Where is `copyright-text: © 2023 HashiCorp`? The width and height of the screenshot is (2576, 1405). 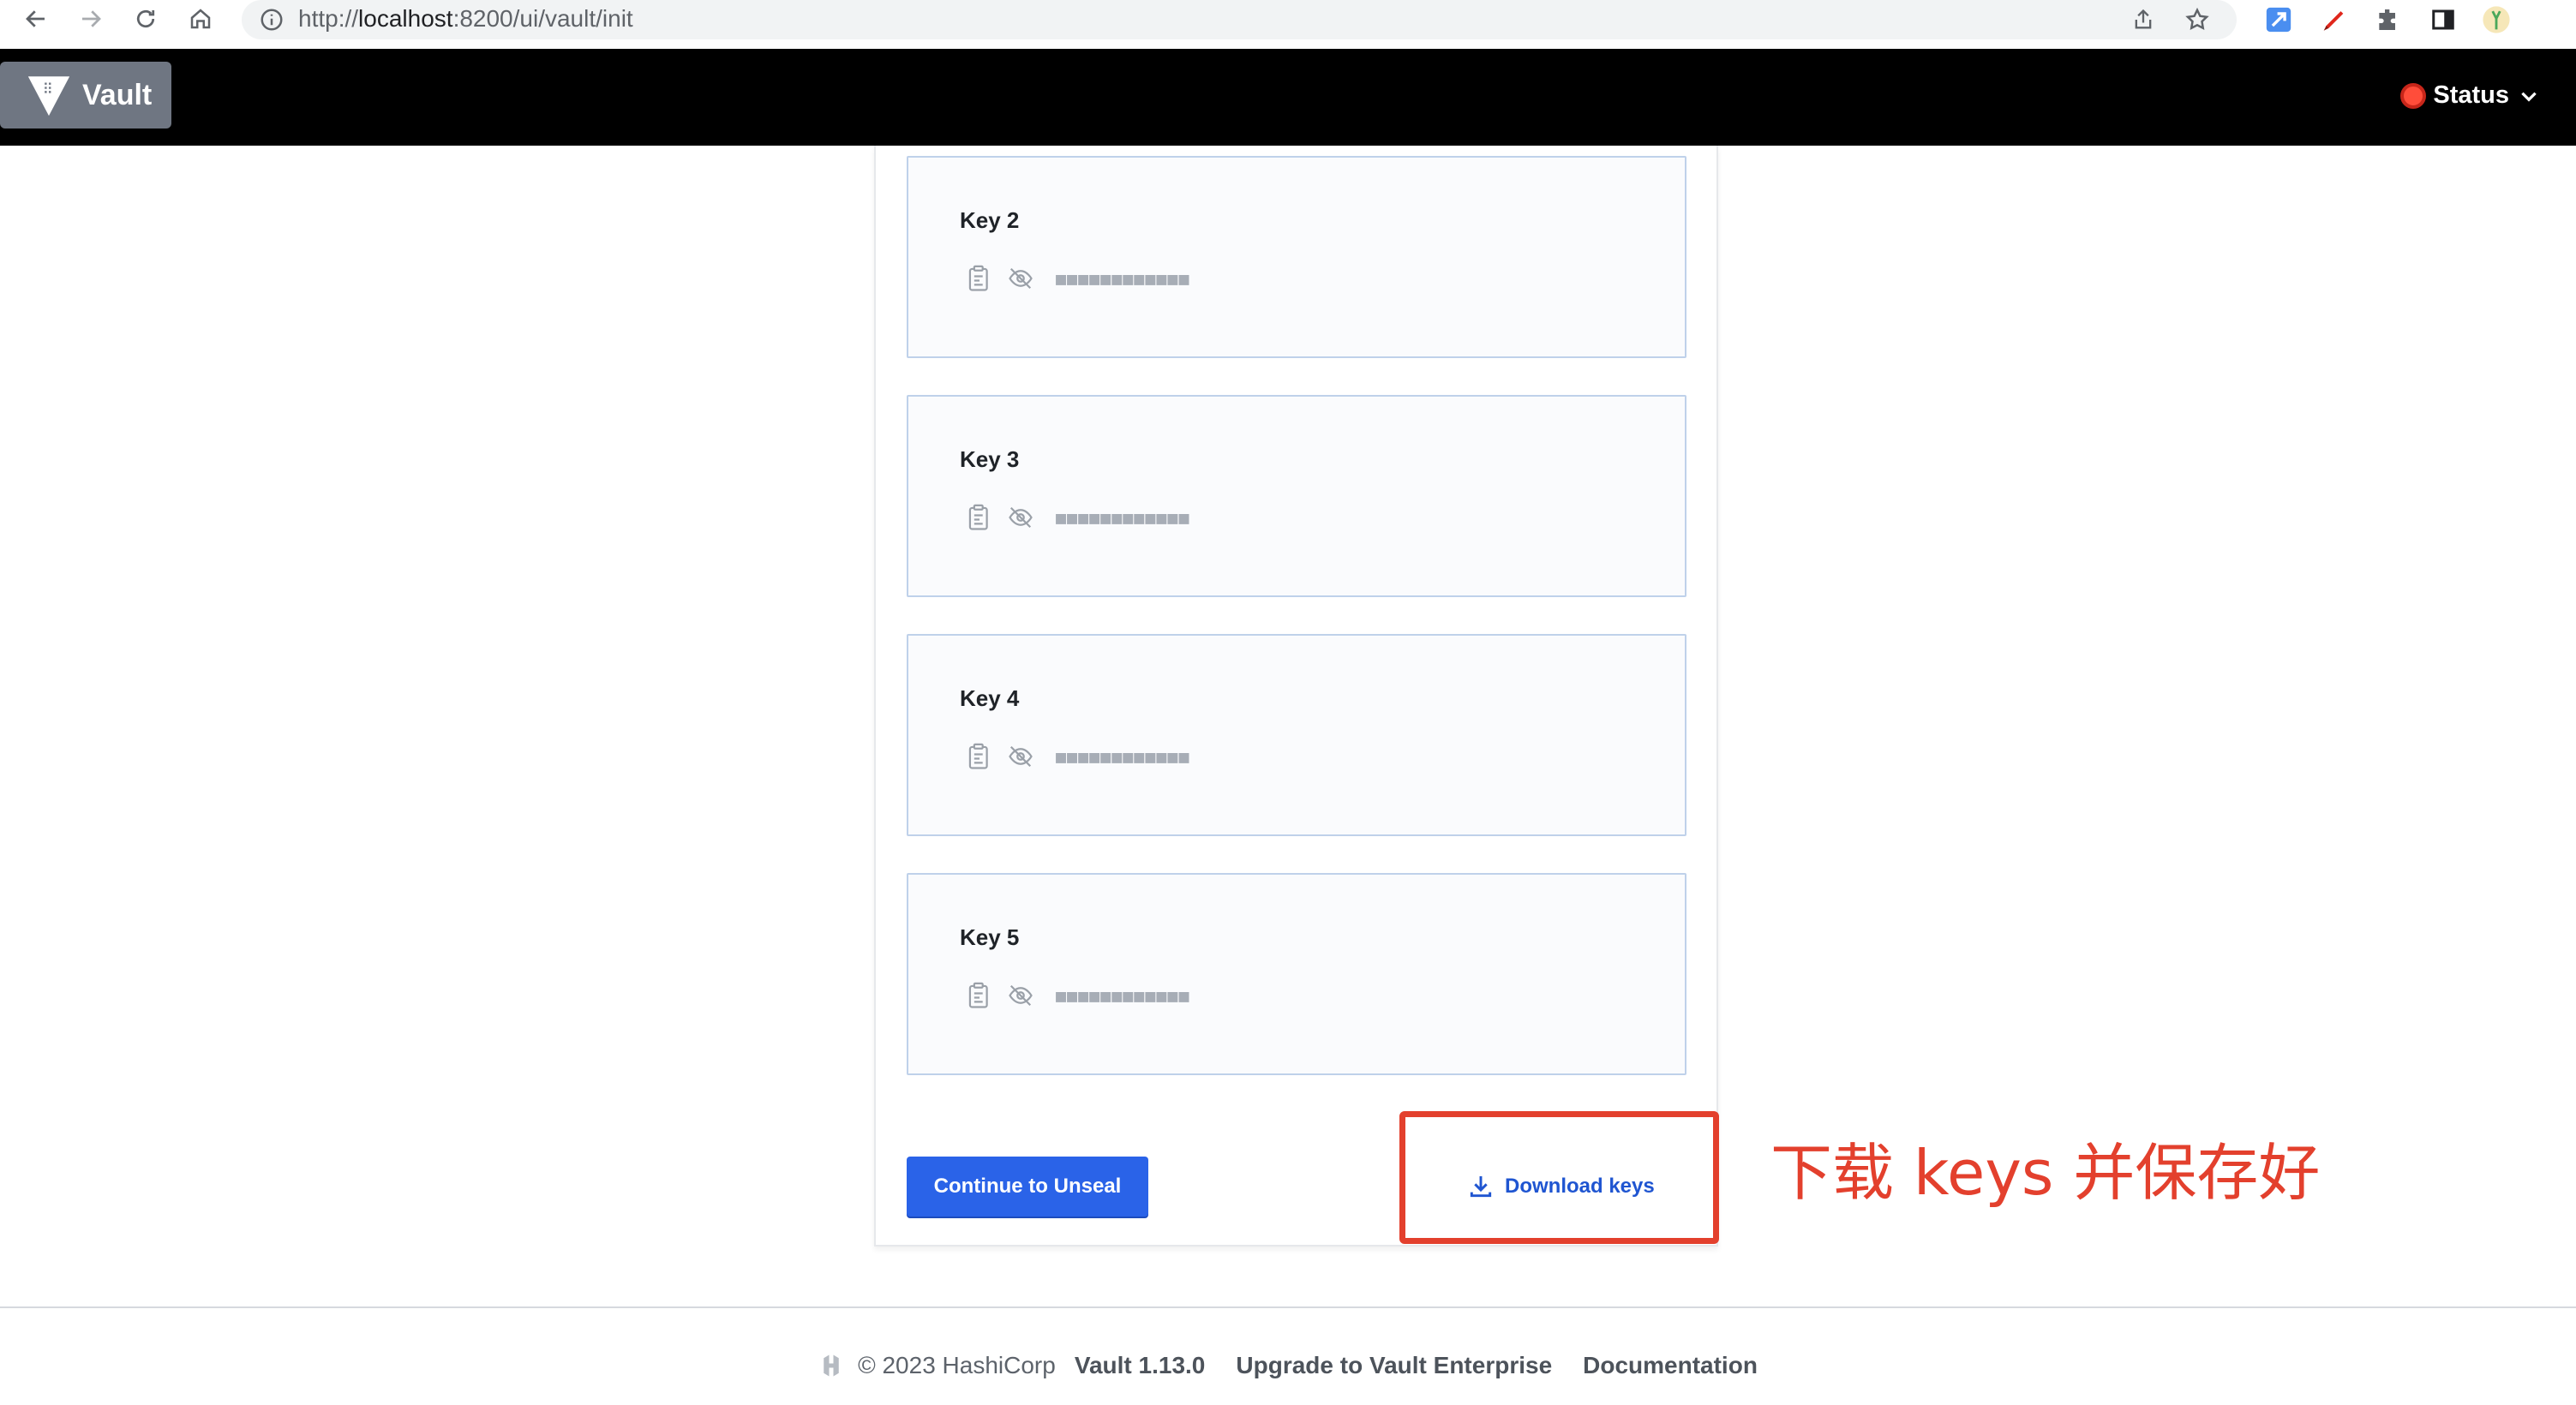 copyright-text: © 2023 HashiCorp is located at coordinates (957, 1365).